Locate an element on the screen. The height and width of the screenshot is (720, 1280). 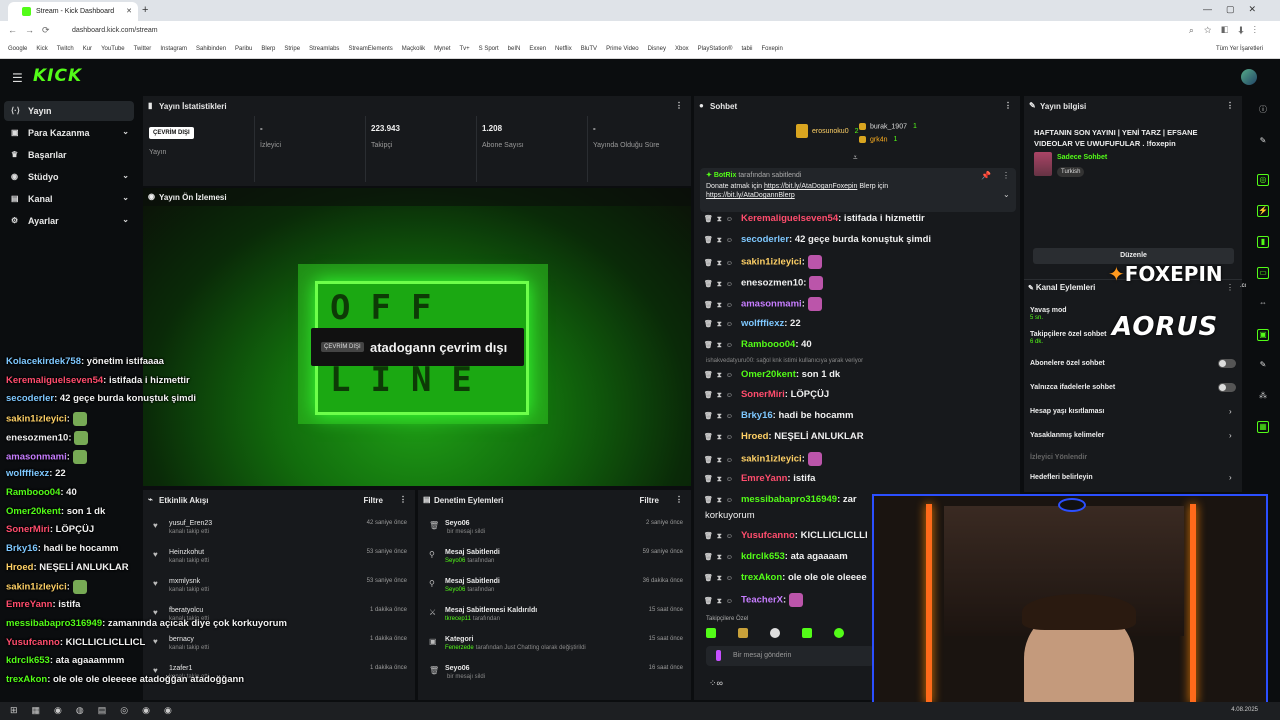
bookmark-item: BluTV is located at coordinates (589, 49).